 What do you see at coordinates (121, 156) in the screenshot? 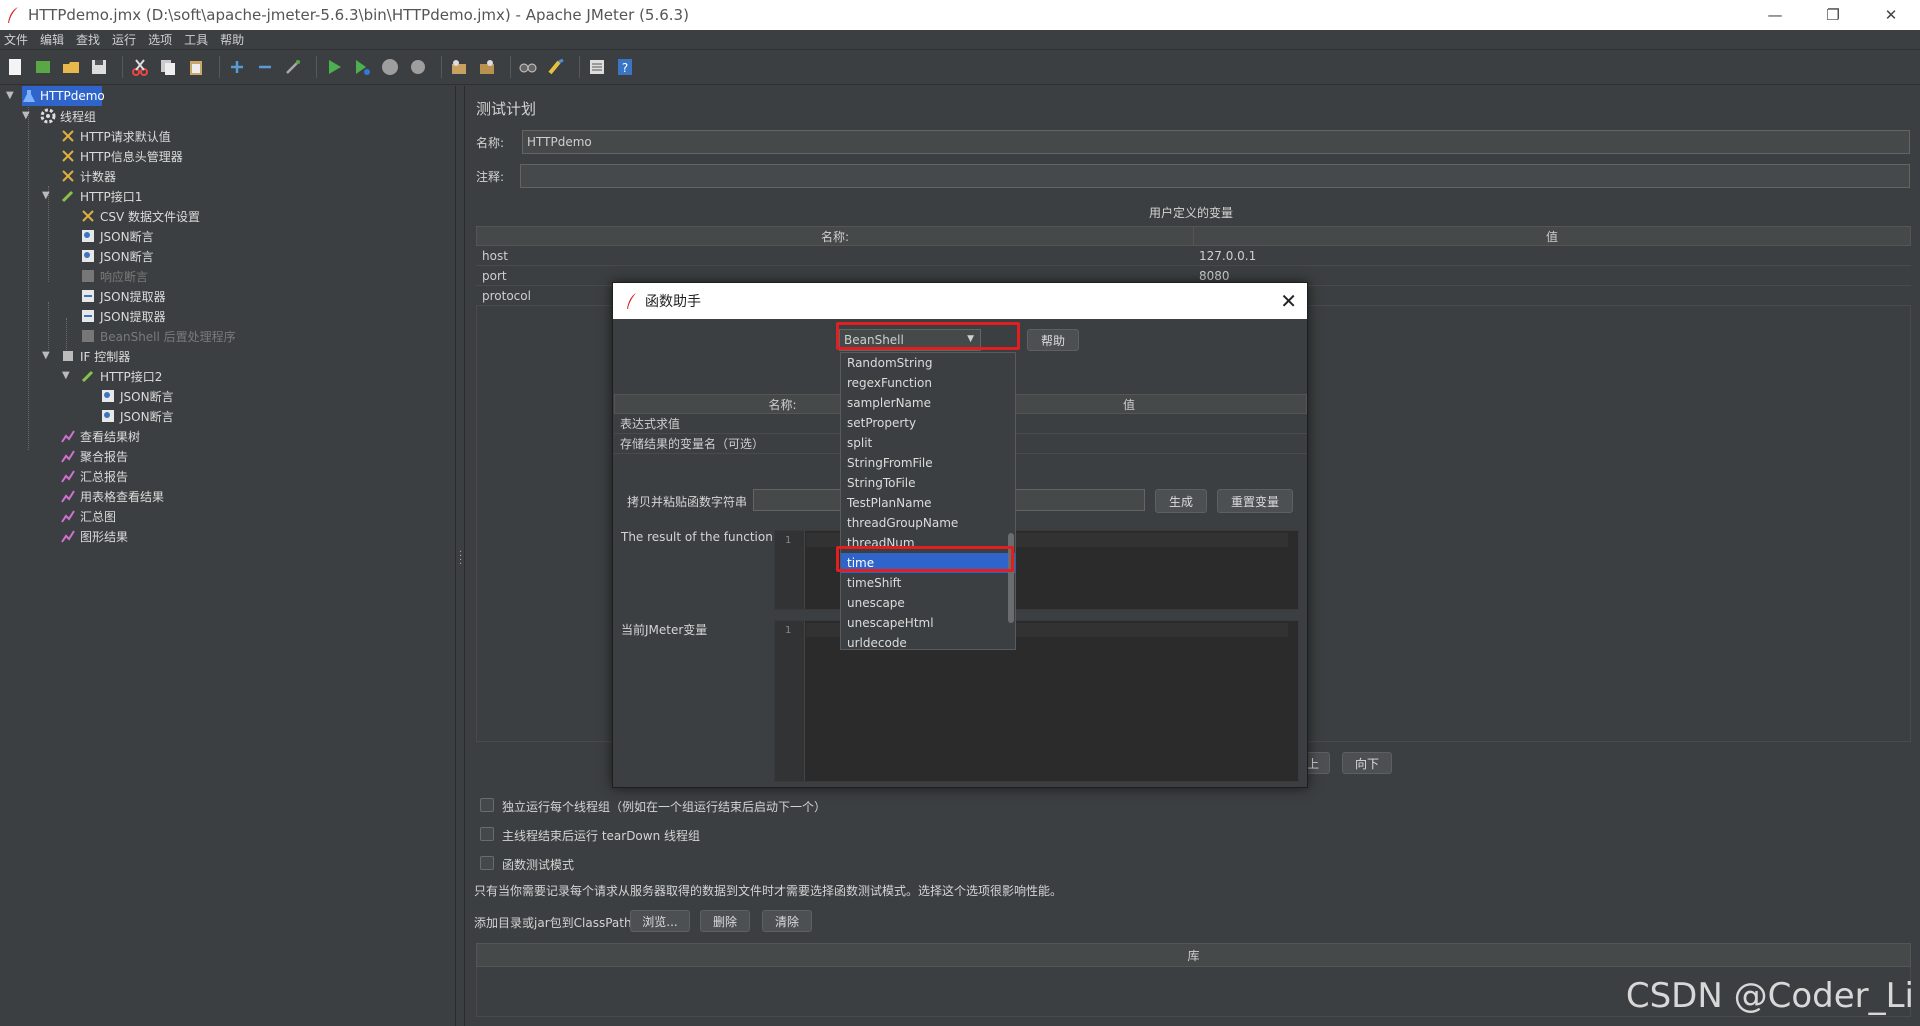
I see `tree-item-header-manager: HTTP信息头管理器` at bounding box center [121, 156].